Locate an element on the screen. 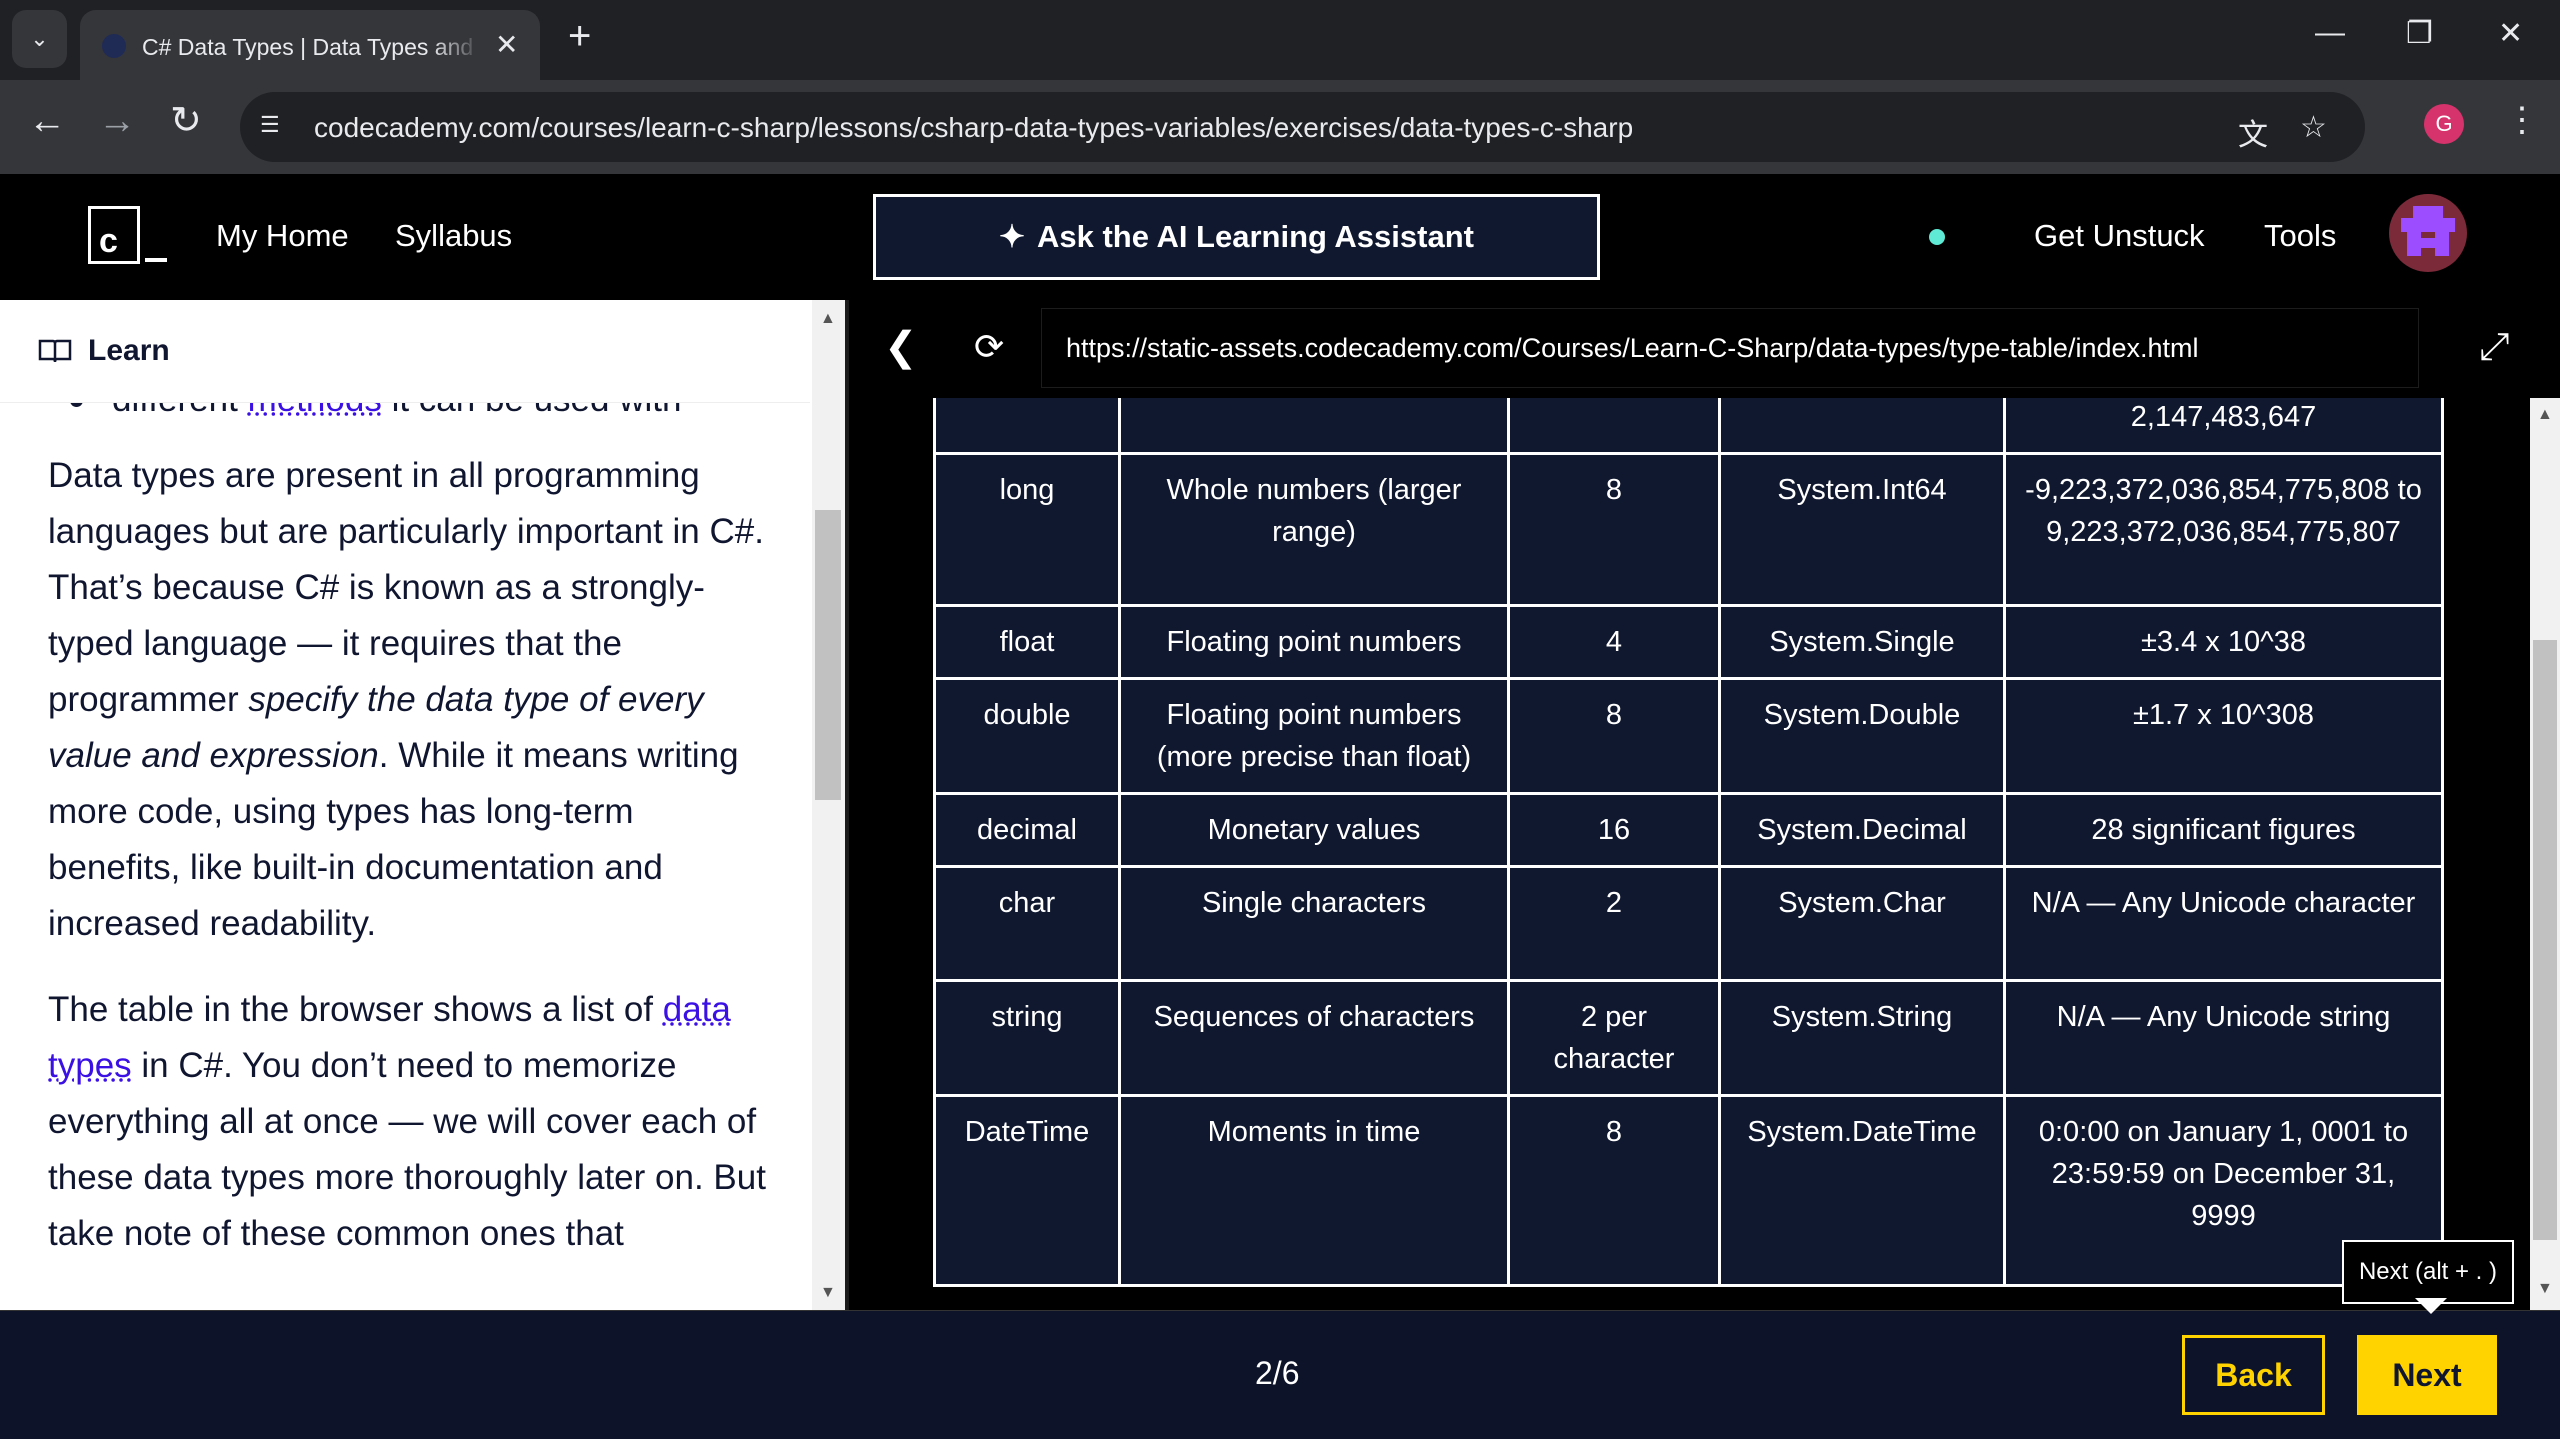 Image resolution: width=2560 pixels, height=1439 pixels. tab-title: C# Data Types | Data Types and is located at coordinates (308, 47).